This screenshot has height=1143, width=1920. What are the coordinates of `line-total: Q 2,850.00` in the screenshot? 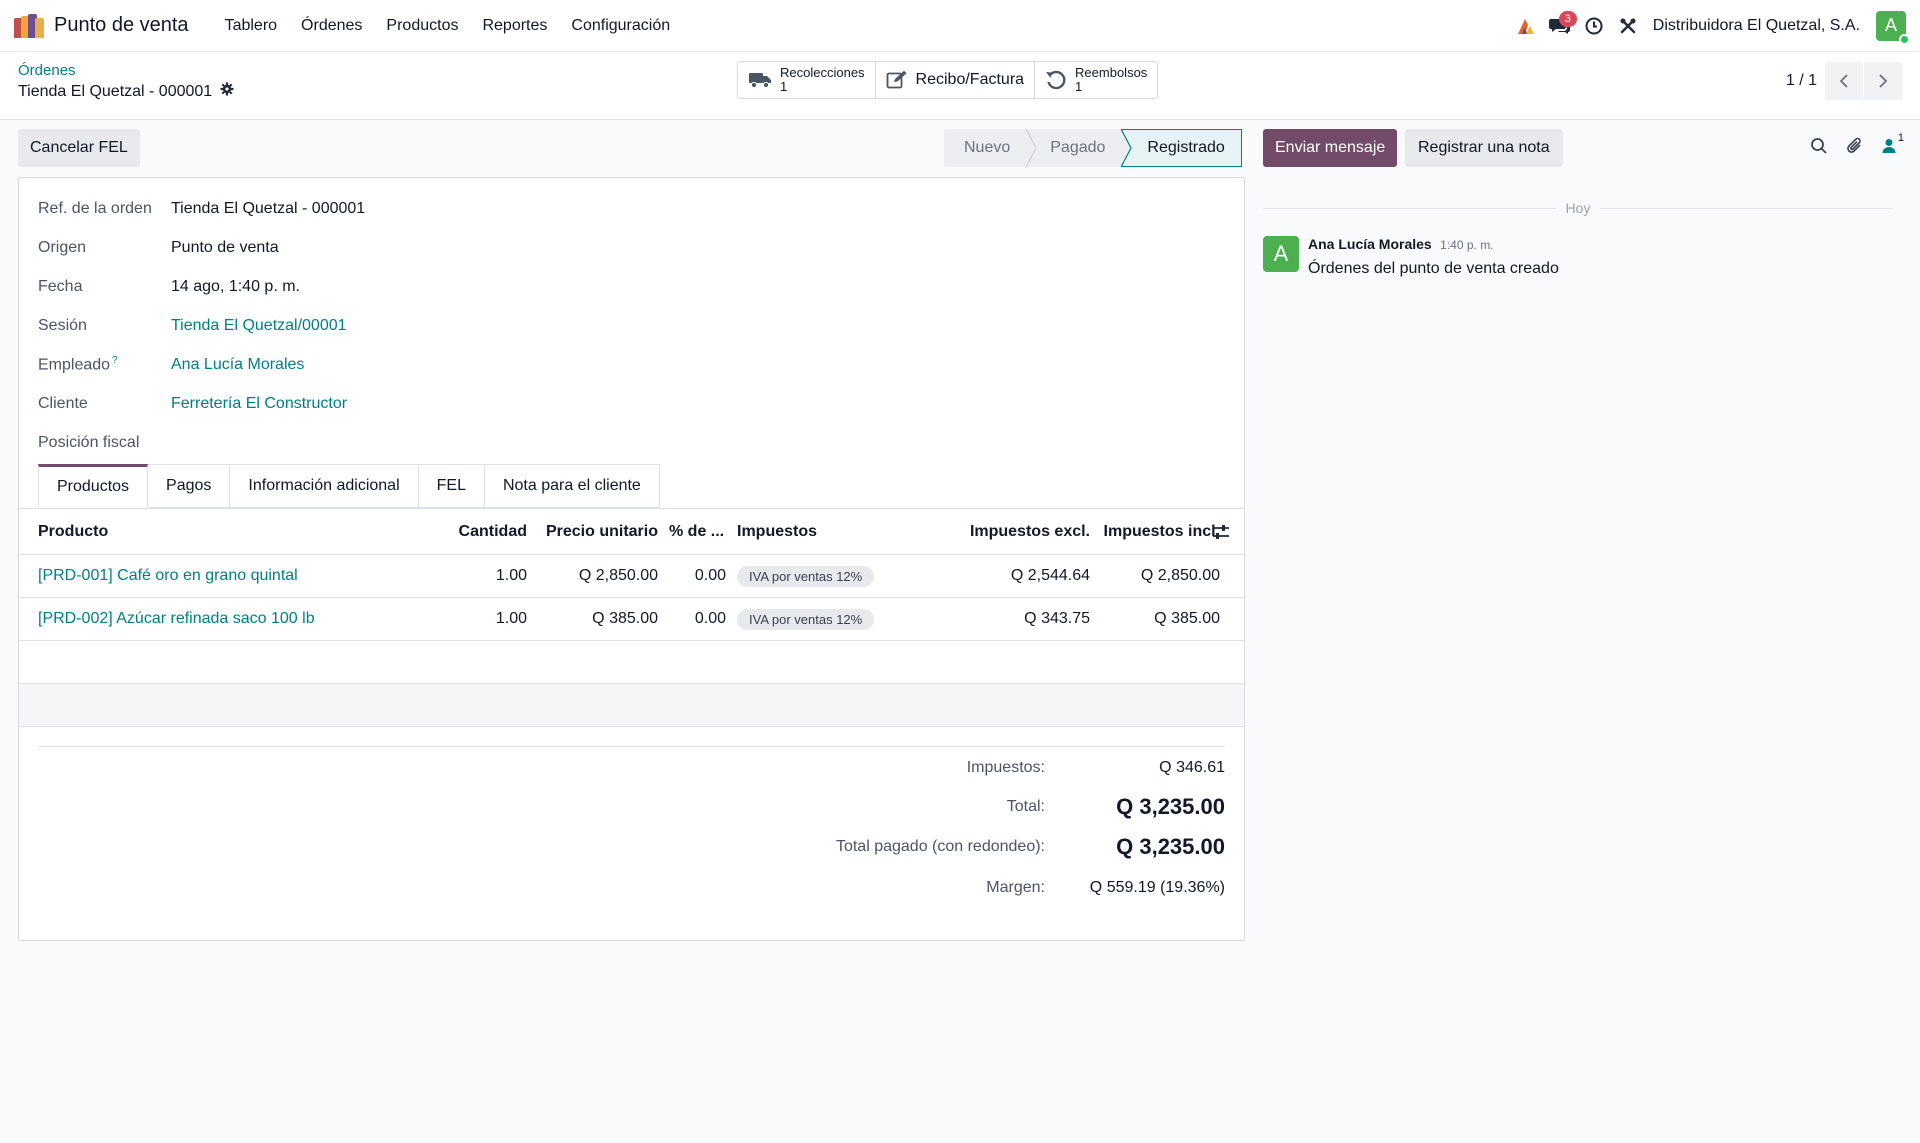 It's located at (1180, 575).